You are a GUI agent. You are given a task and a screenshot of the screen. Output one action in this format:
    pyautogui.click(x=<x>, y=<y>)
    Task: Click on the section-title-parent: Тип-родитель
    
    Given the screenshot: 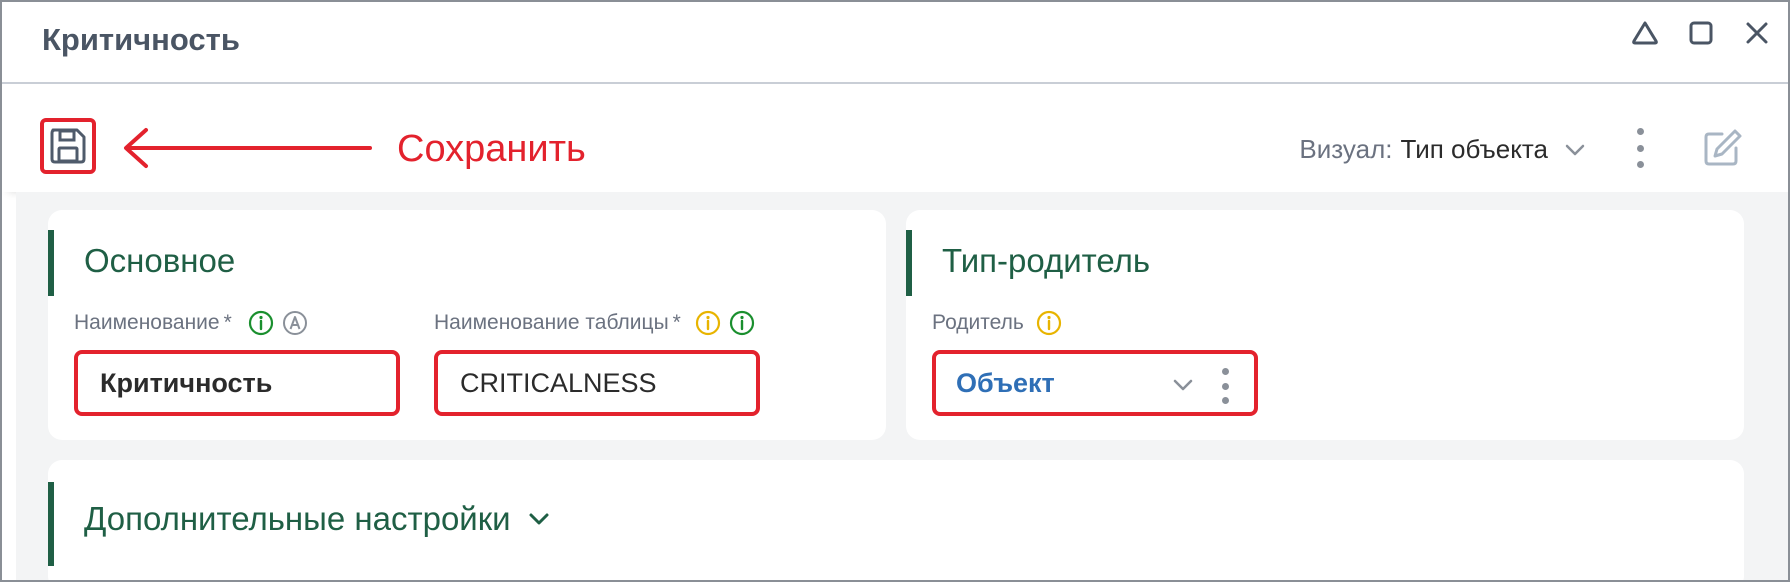 What is the action you would take?
    pyautogui.click(x=1046, y=260)
    